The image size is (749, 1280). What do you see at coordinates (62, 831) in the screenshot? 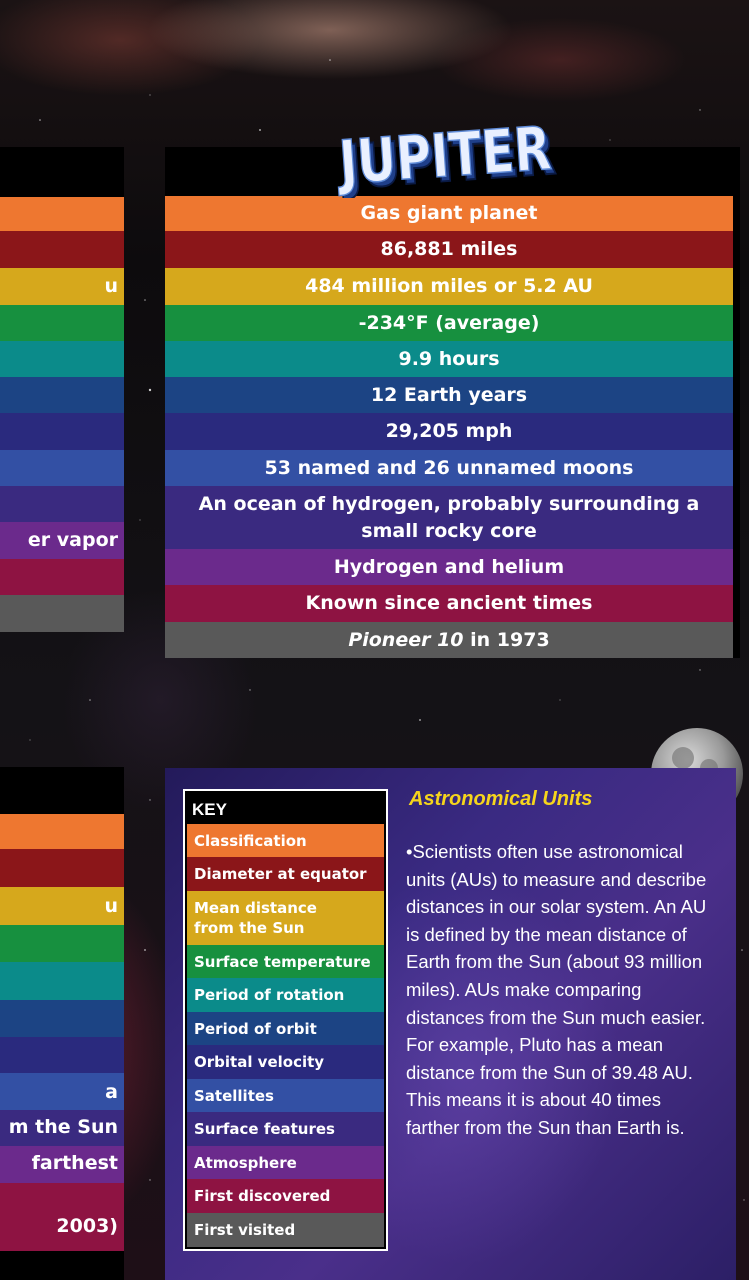
I see `left2-row-classification` at bounding box center [62, 831].